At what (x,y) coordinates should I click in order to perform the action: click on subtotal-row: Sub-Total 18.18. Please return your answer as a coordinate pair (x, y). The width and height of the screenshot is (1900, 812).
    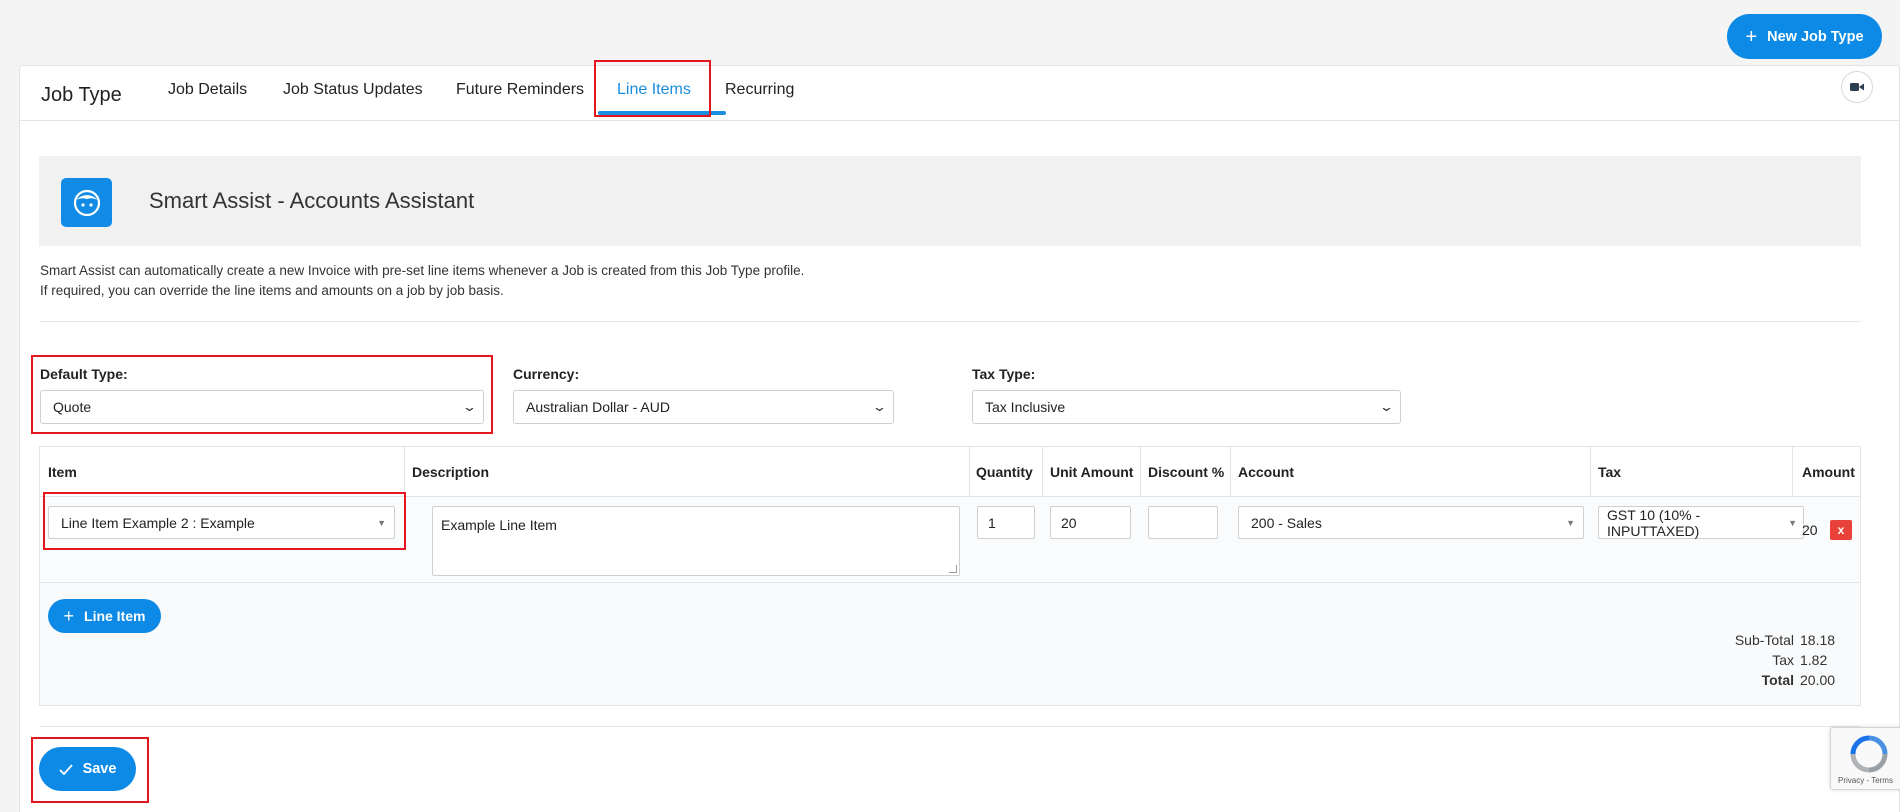
    Looking at the image, I should click on (1740, 642).